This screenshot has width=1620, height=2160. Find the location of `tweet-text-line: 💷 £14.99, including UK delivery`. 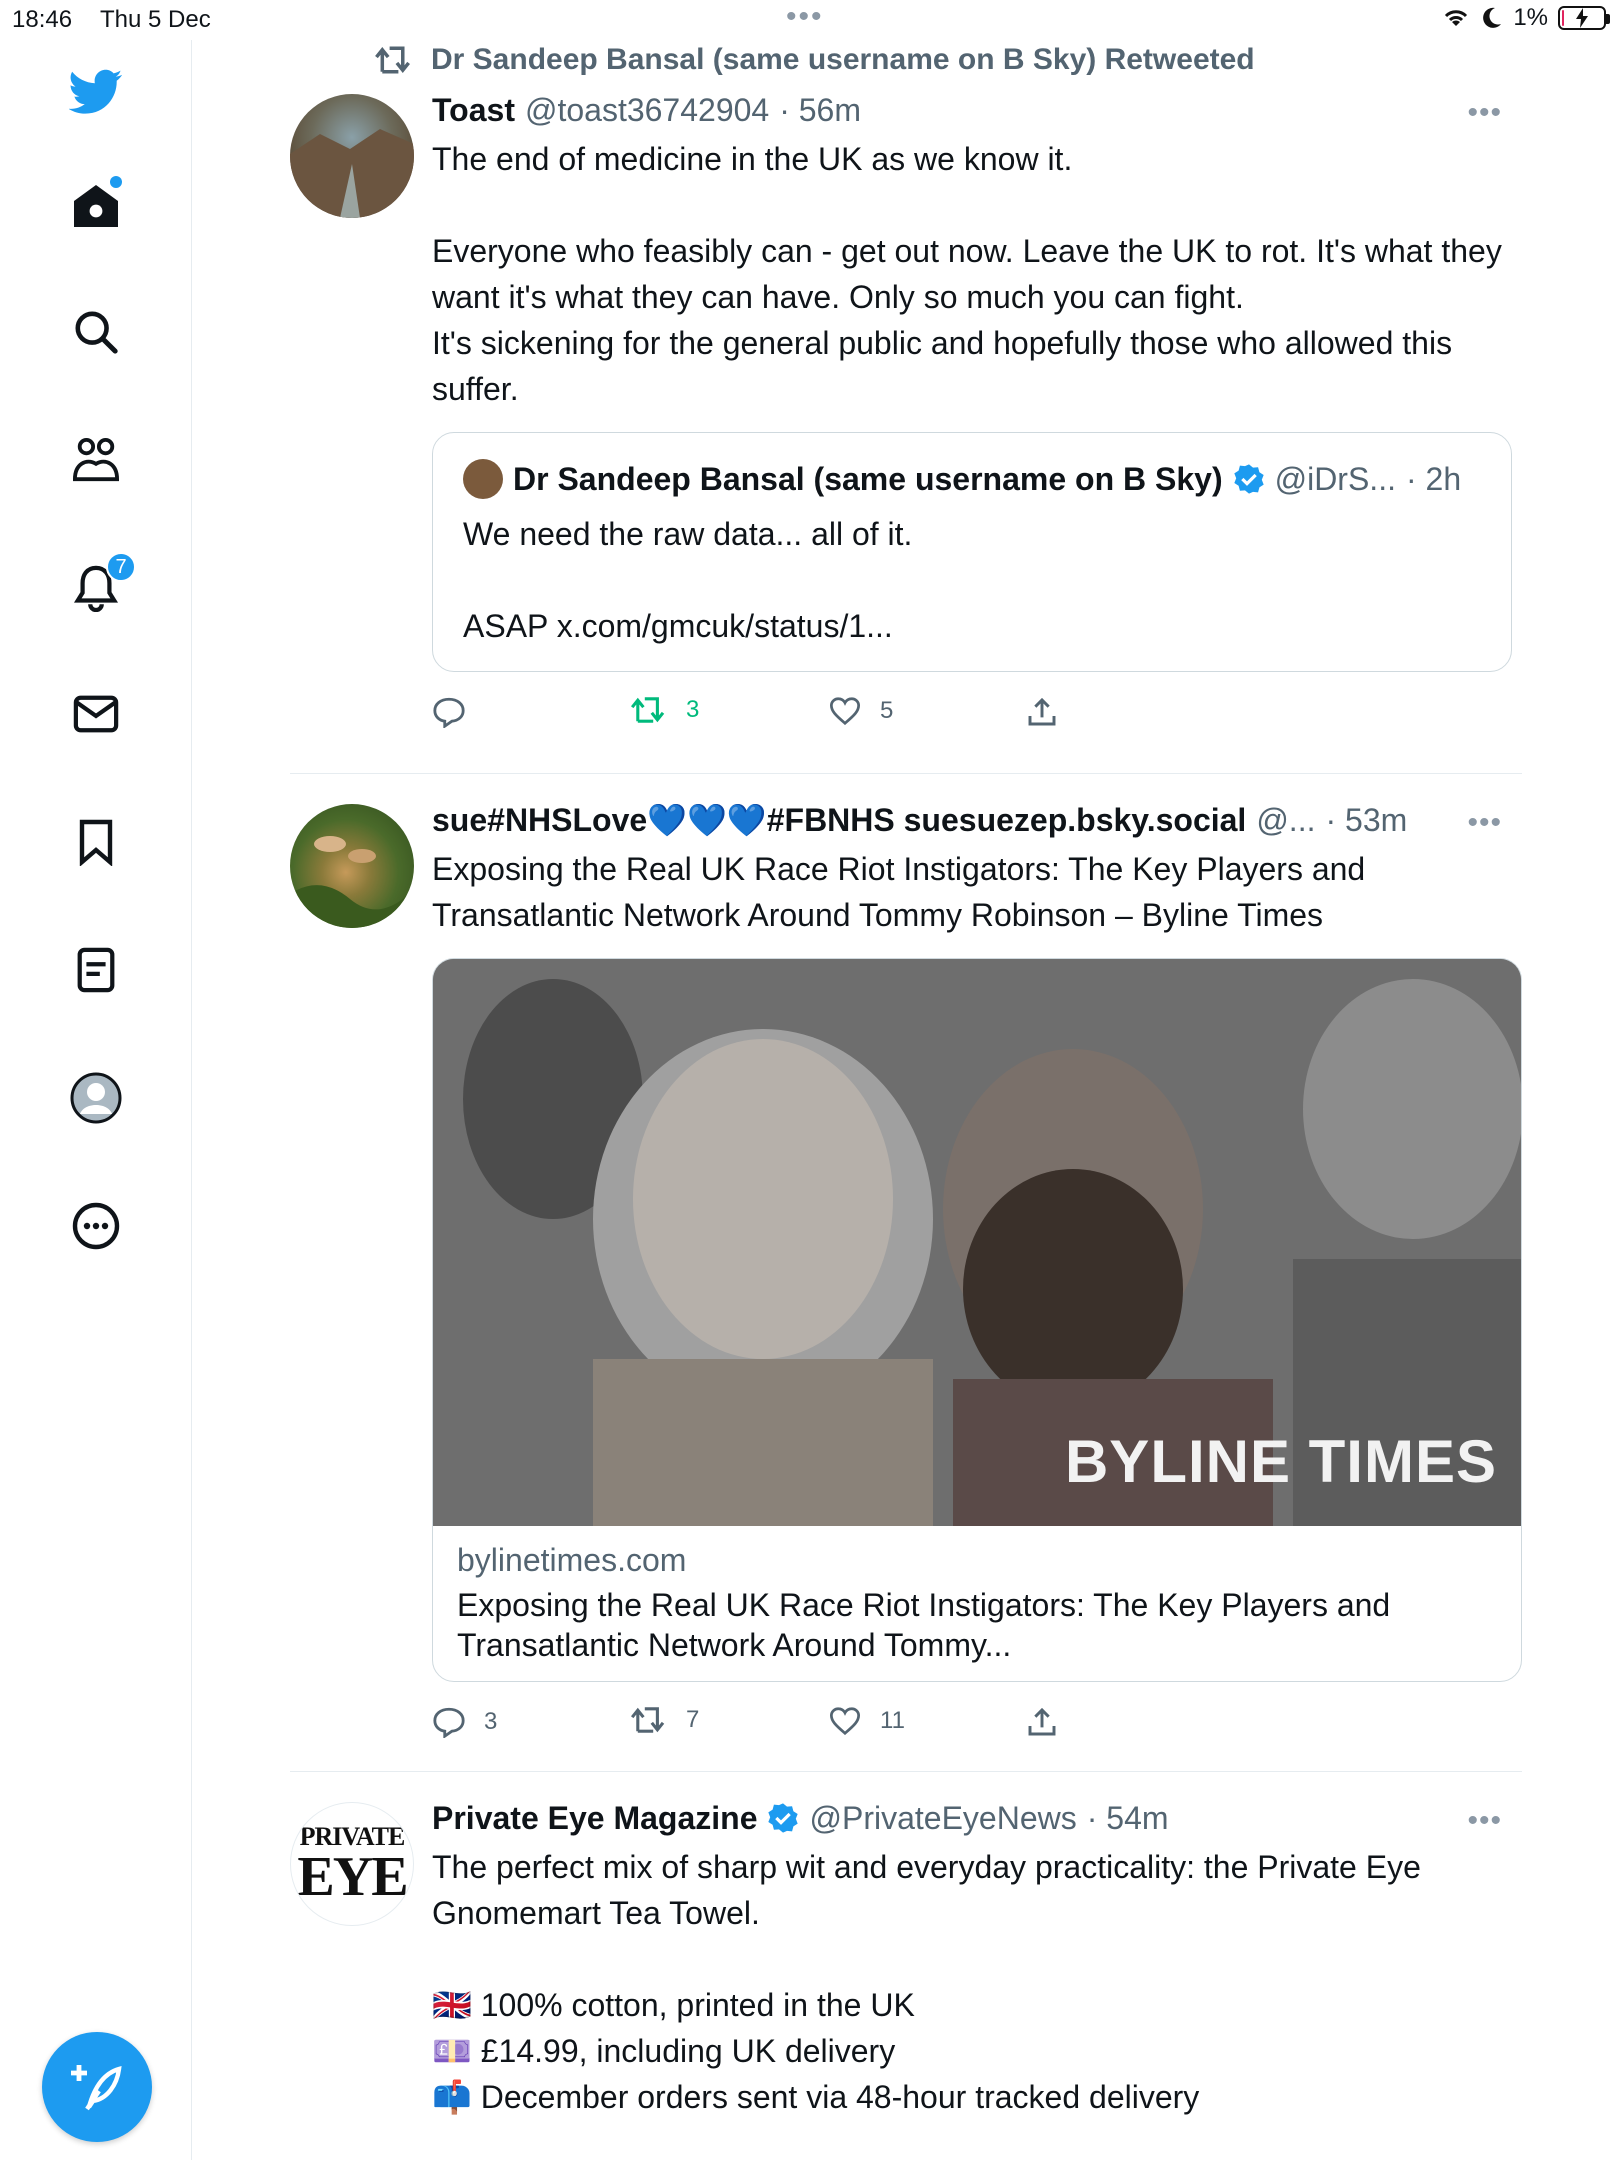

tweet-text-line: 💷 £14.99, including UK delivery is located at coordinates (664, 2051).